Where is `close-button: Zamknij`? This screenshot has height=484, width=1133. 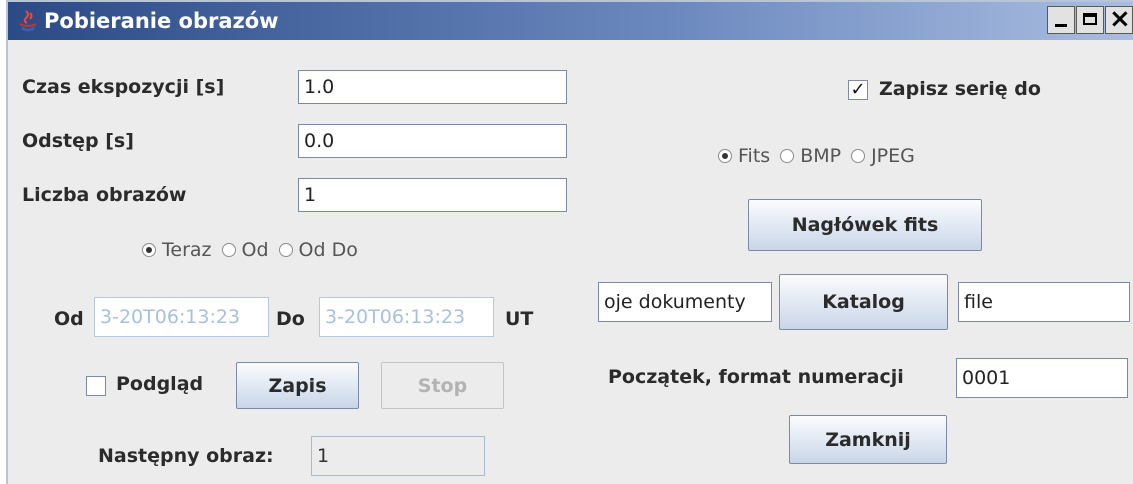 close-button: Zamknij is located at coordinates (868, 439).